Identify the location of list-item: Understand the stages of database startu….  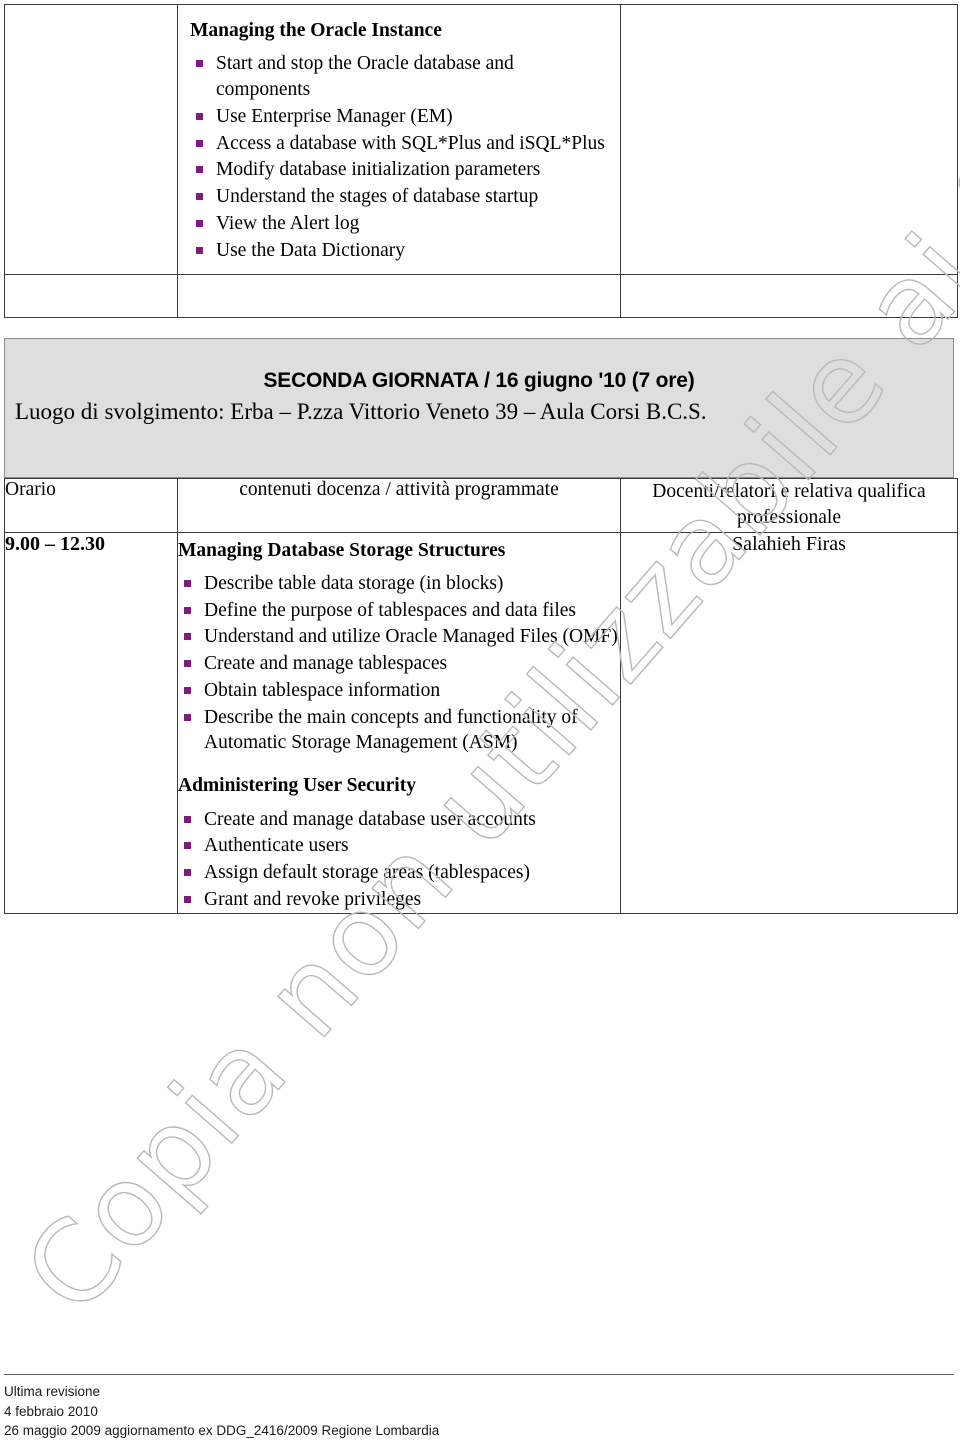
(399, 197).